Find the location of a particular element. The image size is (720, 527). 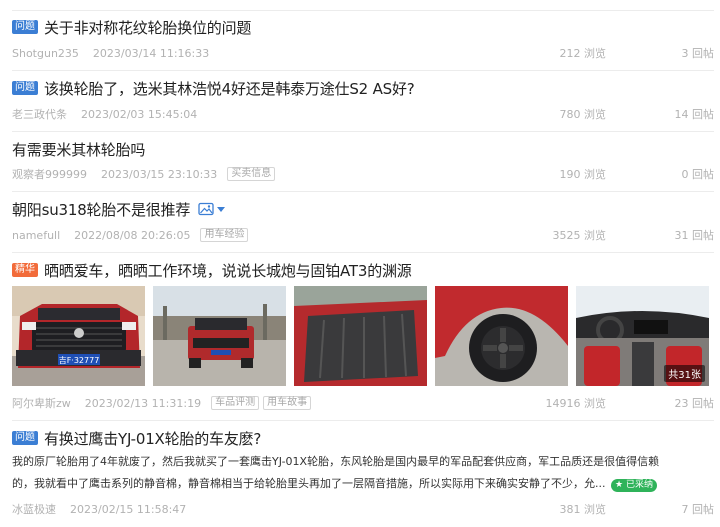

view-count: 14916 浏览 is located at coordinates (576, 403).